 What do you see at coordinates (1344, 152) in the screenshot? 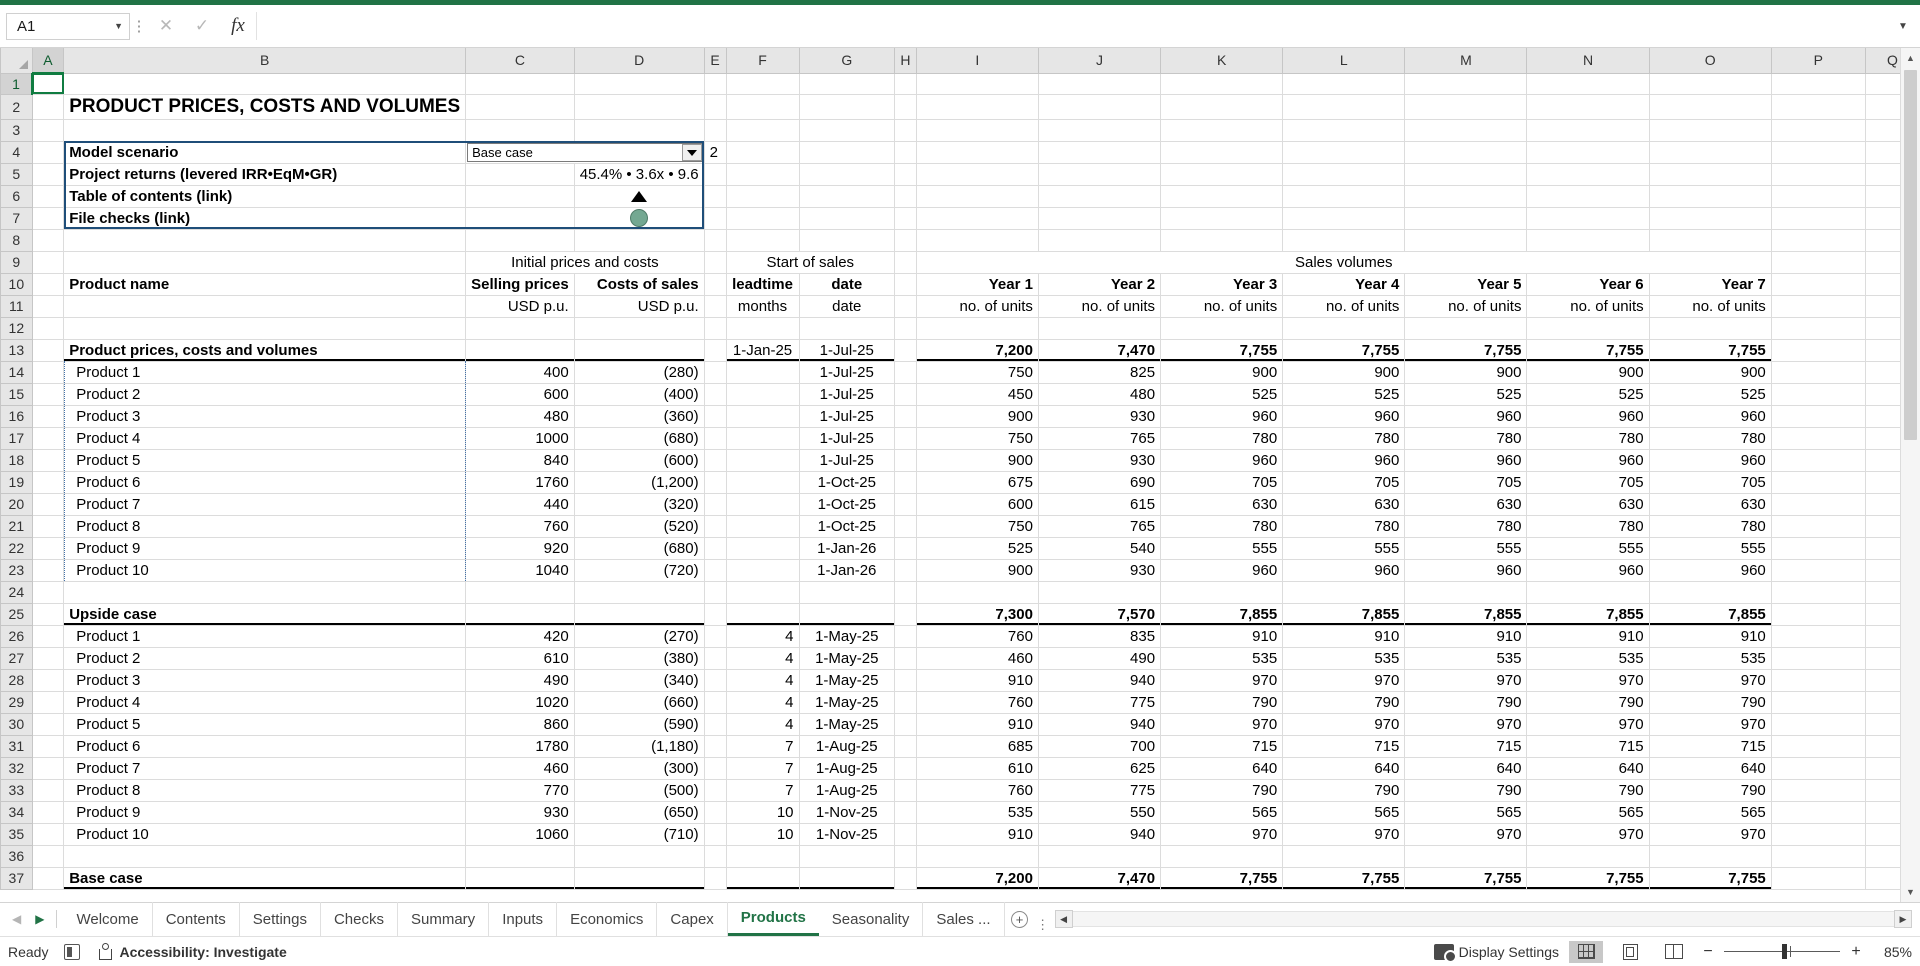
I see `cell-L4` at bounding box center [1344, 152].